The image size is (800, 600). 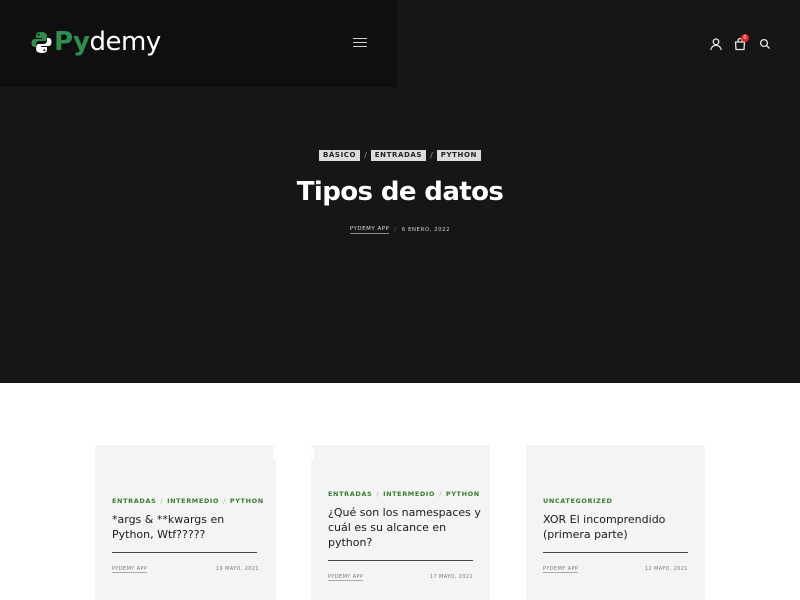 I want to click on post-date: 6 ENERO, 2022, so click(x=426, y=230).